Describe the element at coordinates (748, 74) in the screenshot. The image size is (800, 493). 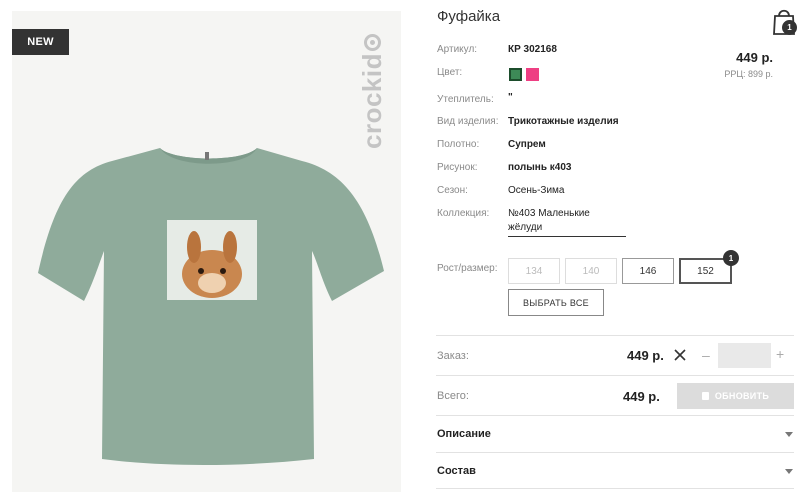
I see `recommended-price: РРЦ: 899 р.` at that location.